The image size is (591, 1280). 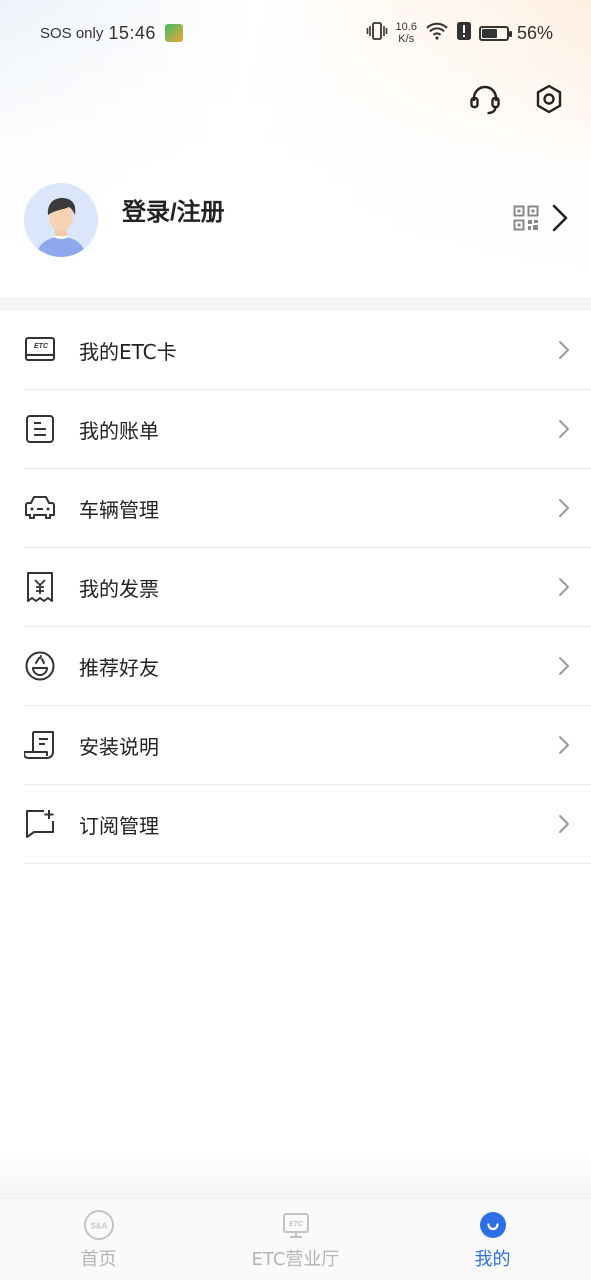 What do you see at coordinates (493, 1225) in the screenshot?
I see `mine-icon` at bounding box center [493, 1225].